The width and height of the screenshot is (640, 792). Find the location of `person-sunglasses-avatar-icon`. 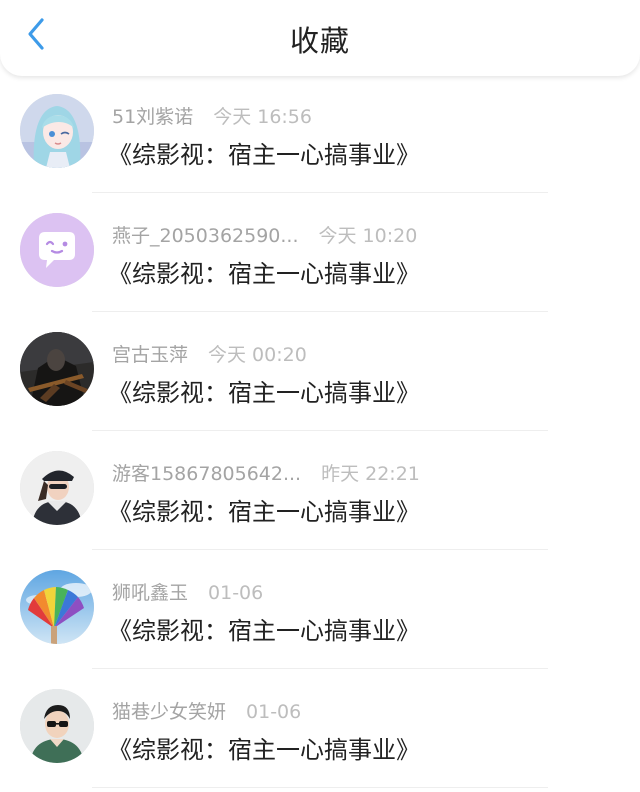

person-sunglasses-avatar-icon is located at coordinates (57, 726).